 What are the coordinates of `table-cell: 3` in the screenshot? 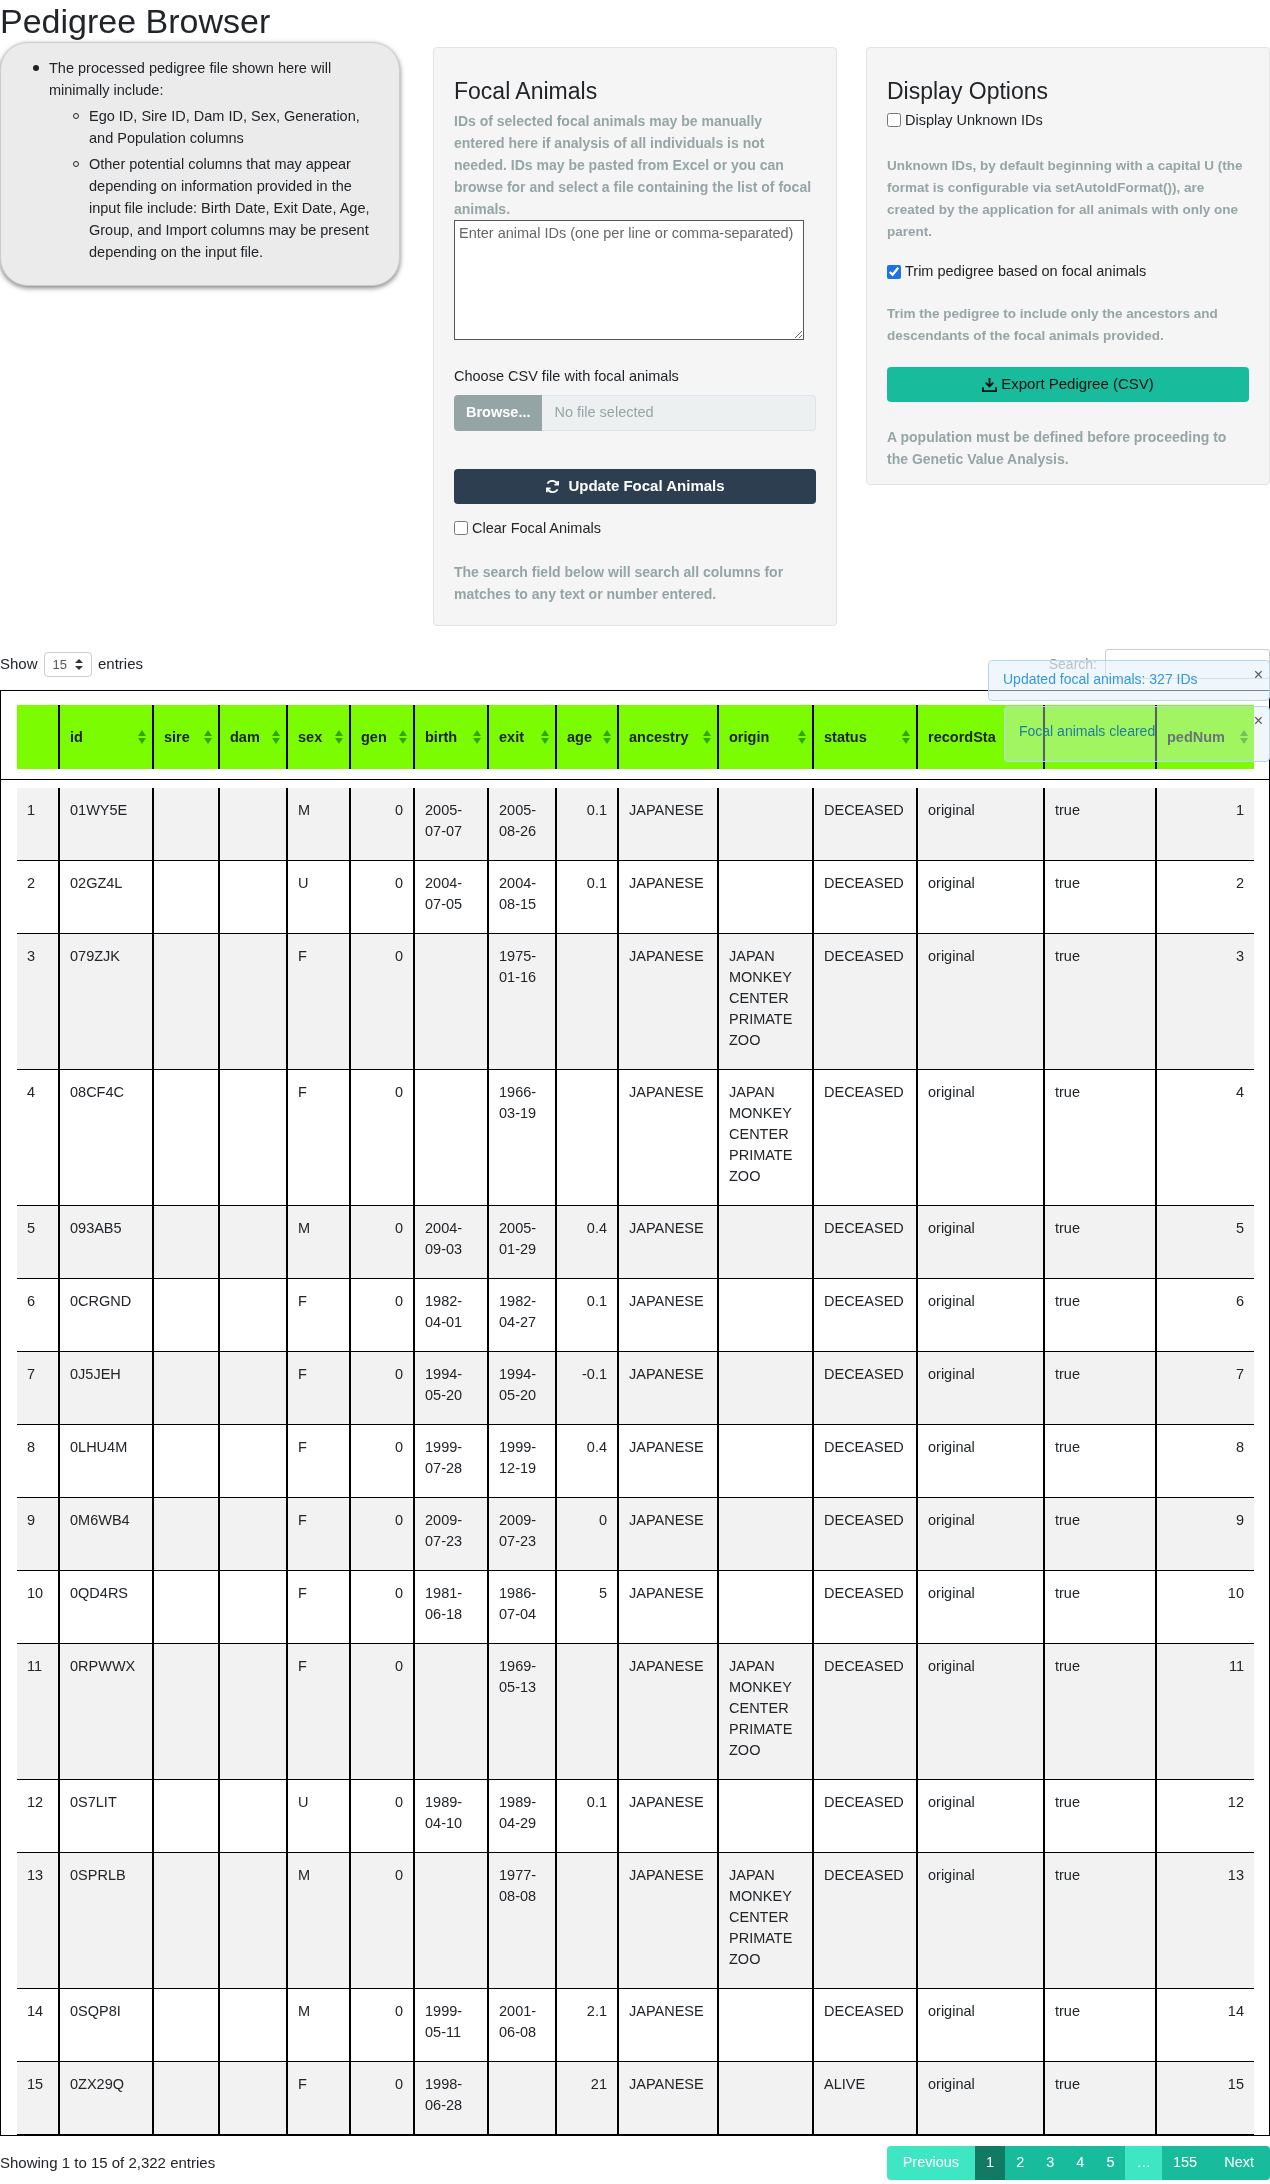 It's located at (1239, 956).